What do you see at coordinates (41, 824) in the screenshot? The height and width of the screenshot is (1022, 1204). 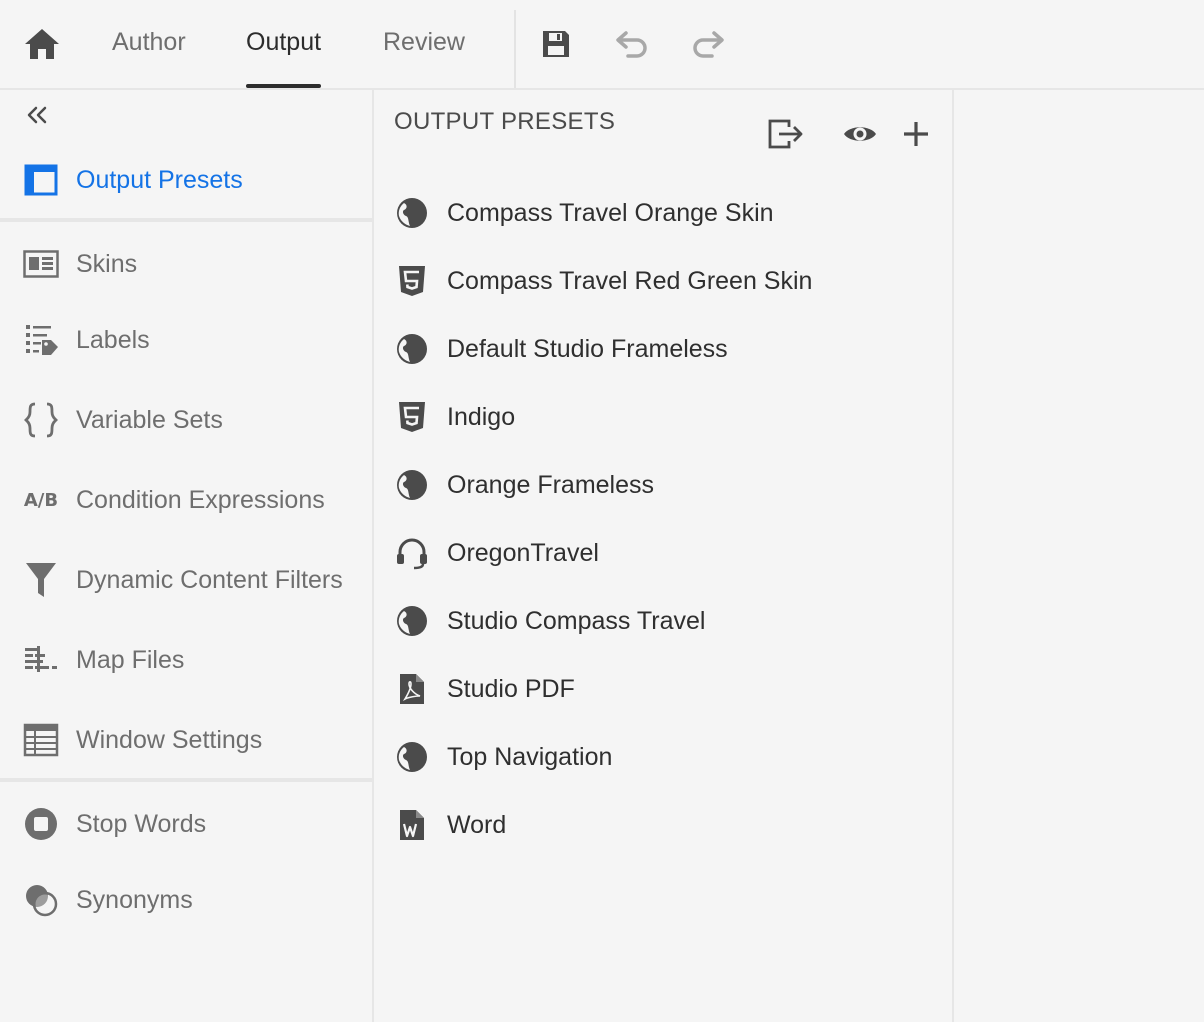 I see `stop-icon` at bounding box center [41, 824].